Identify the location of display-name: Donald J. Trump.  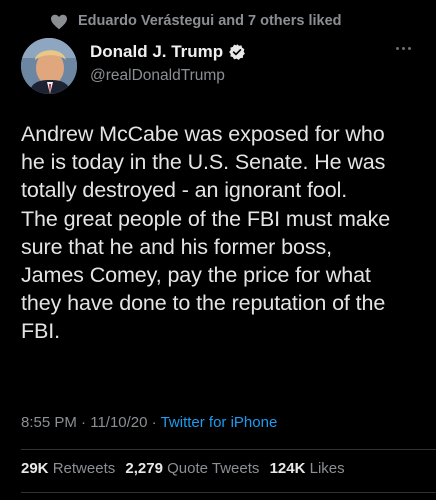
(156, 52).